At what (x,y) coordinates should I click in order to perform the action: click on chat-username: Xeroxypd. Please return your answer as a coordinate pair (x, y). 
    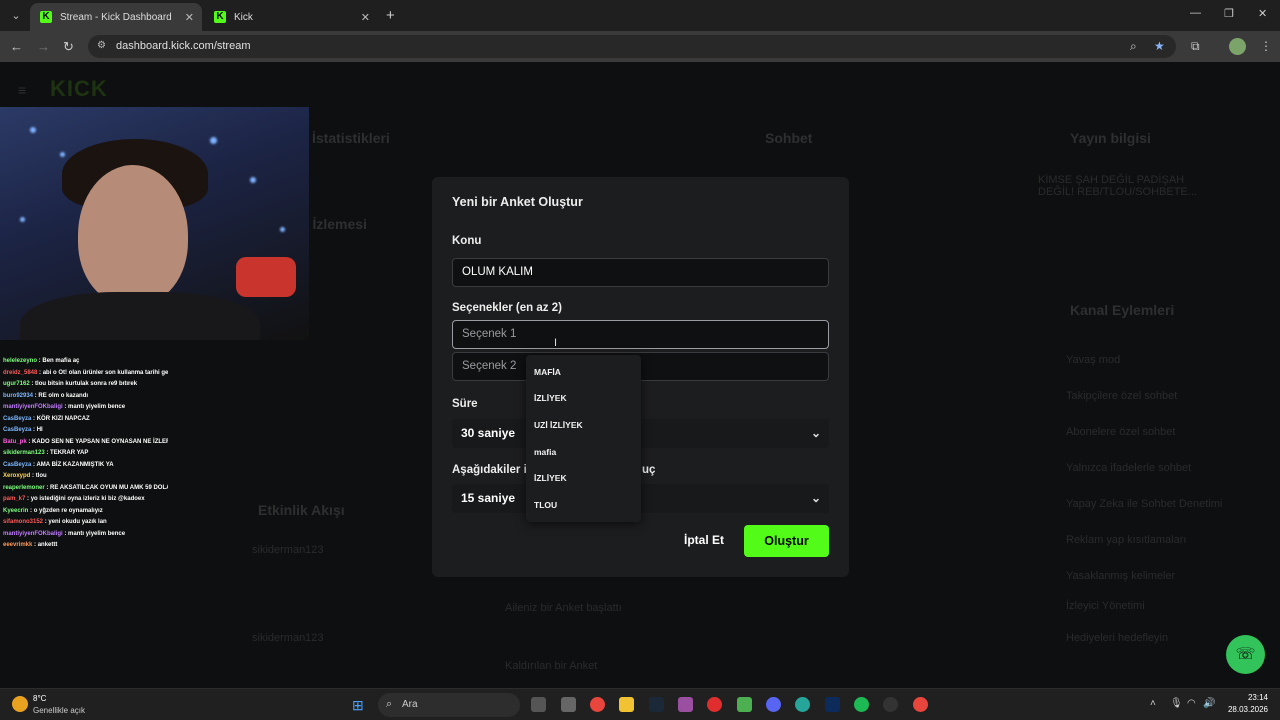
    Looking at the image, I should click on (16, 476).